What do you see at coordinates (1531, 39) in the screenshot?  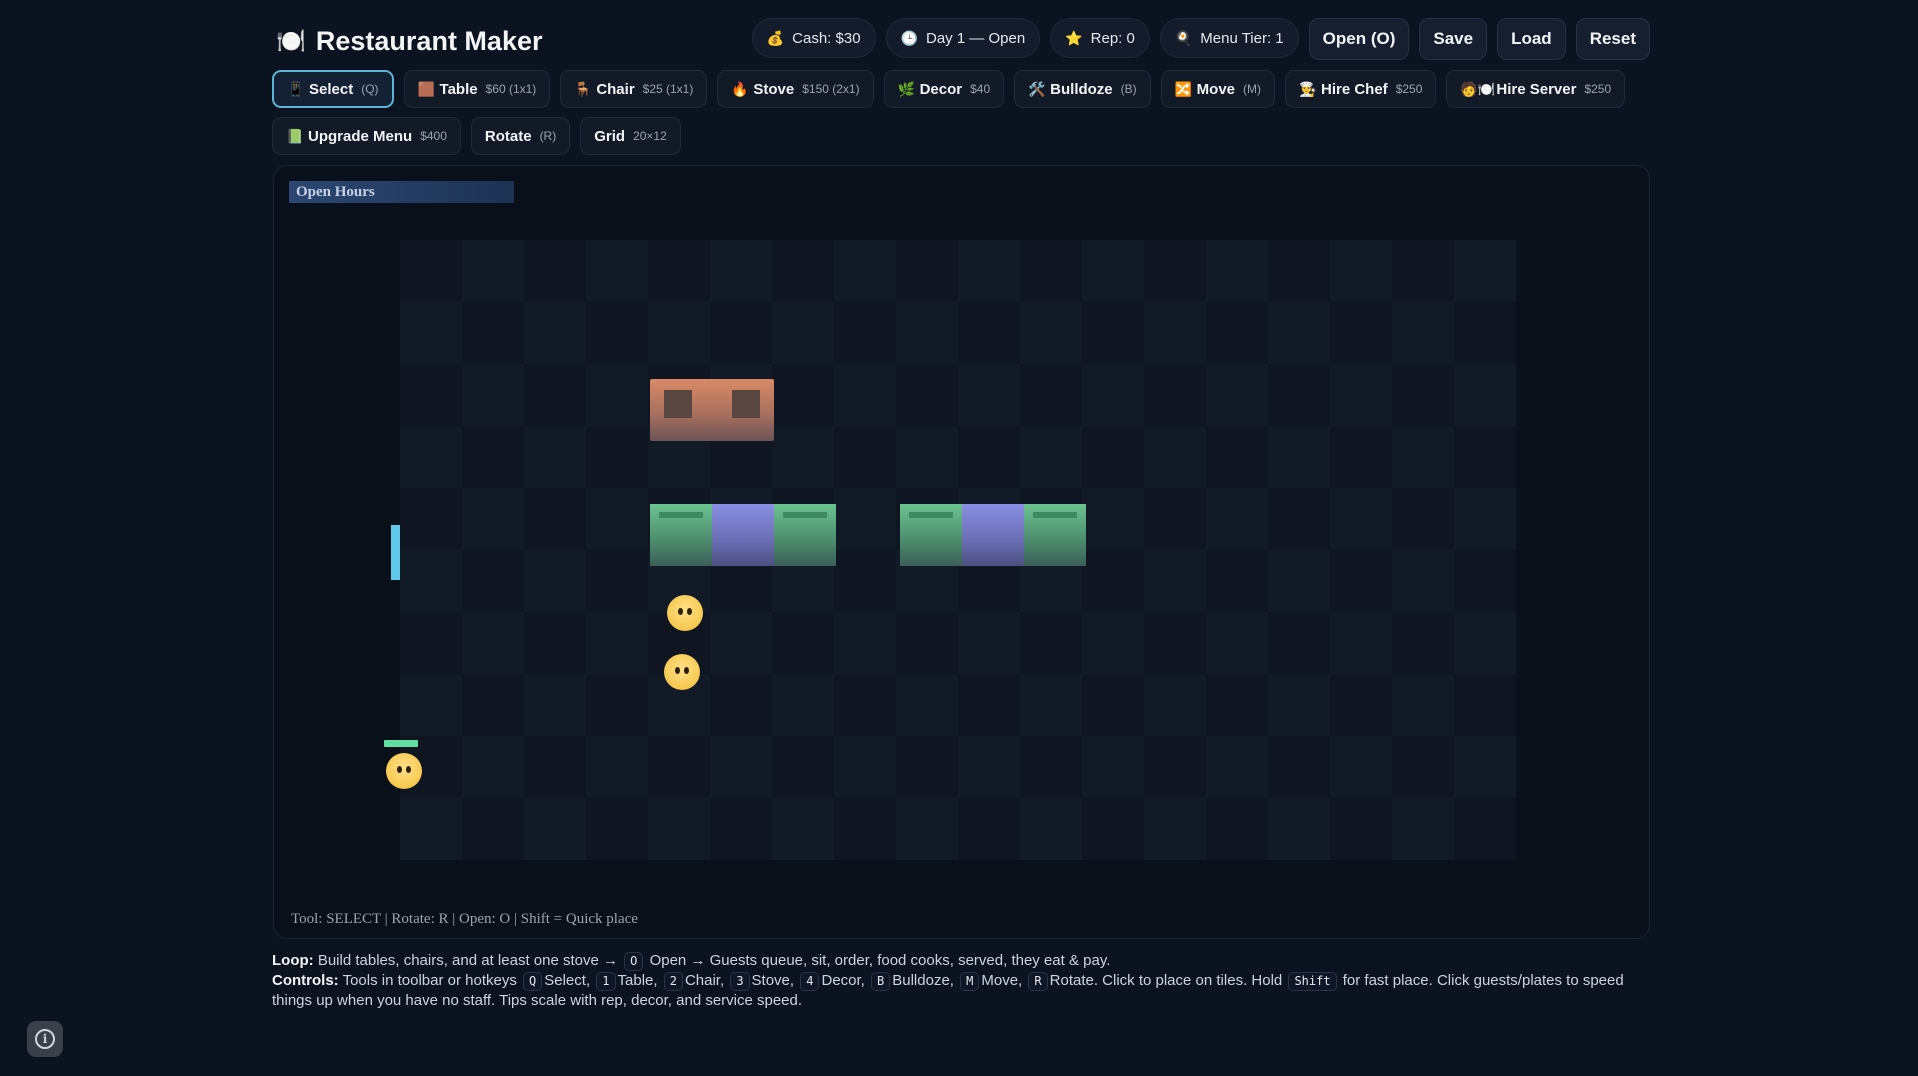 I see `load-button: Load` at bounding box center [1531, 39].